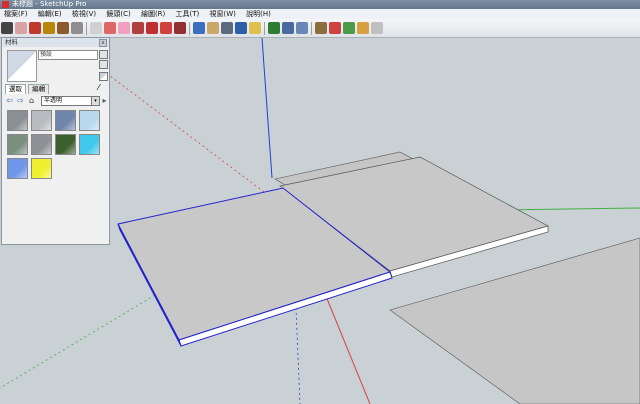  Describe the element at coordinates (213, 28) in the screenshot. I see `pan-icon` at that location.